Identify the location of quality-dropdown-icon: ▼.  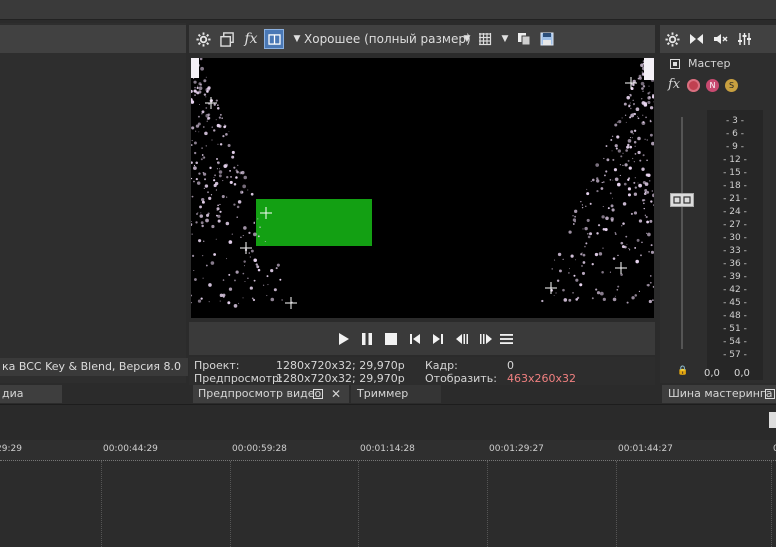
(467, 39).